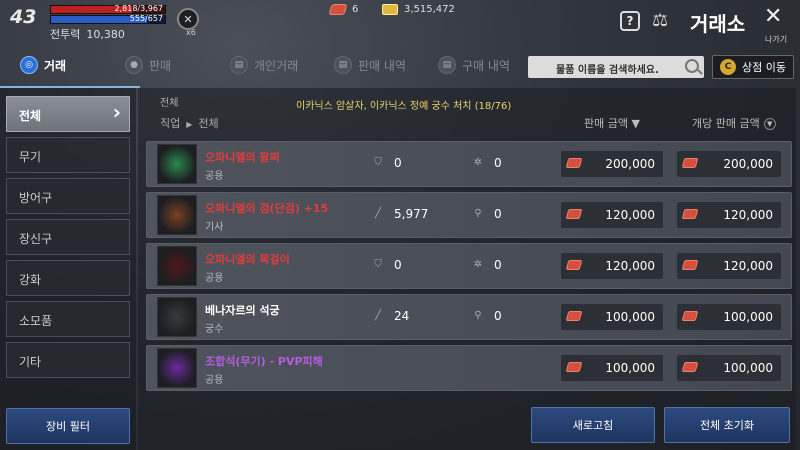  Describe the element at coordinates (36, 321) in the screenshot. I see `sidebar-item-label: 소모품` at that location.